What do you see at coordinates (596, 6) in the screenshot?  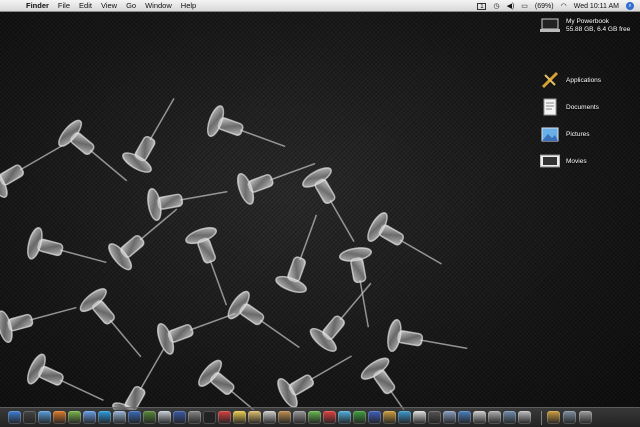 I see `clock: Wed 10:11 AM` at bounding box center [596, 6].